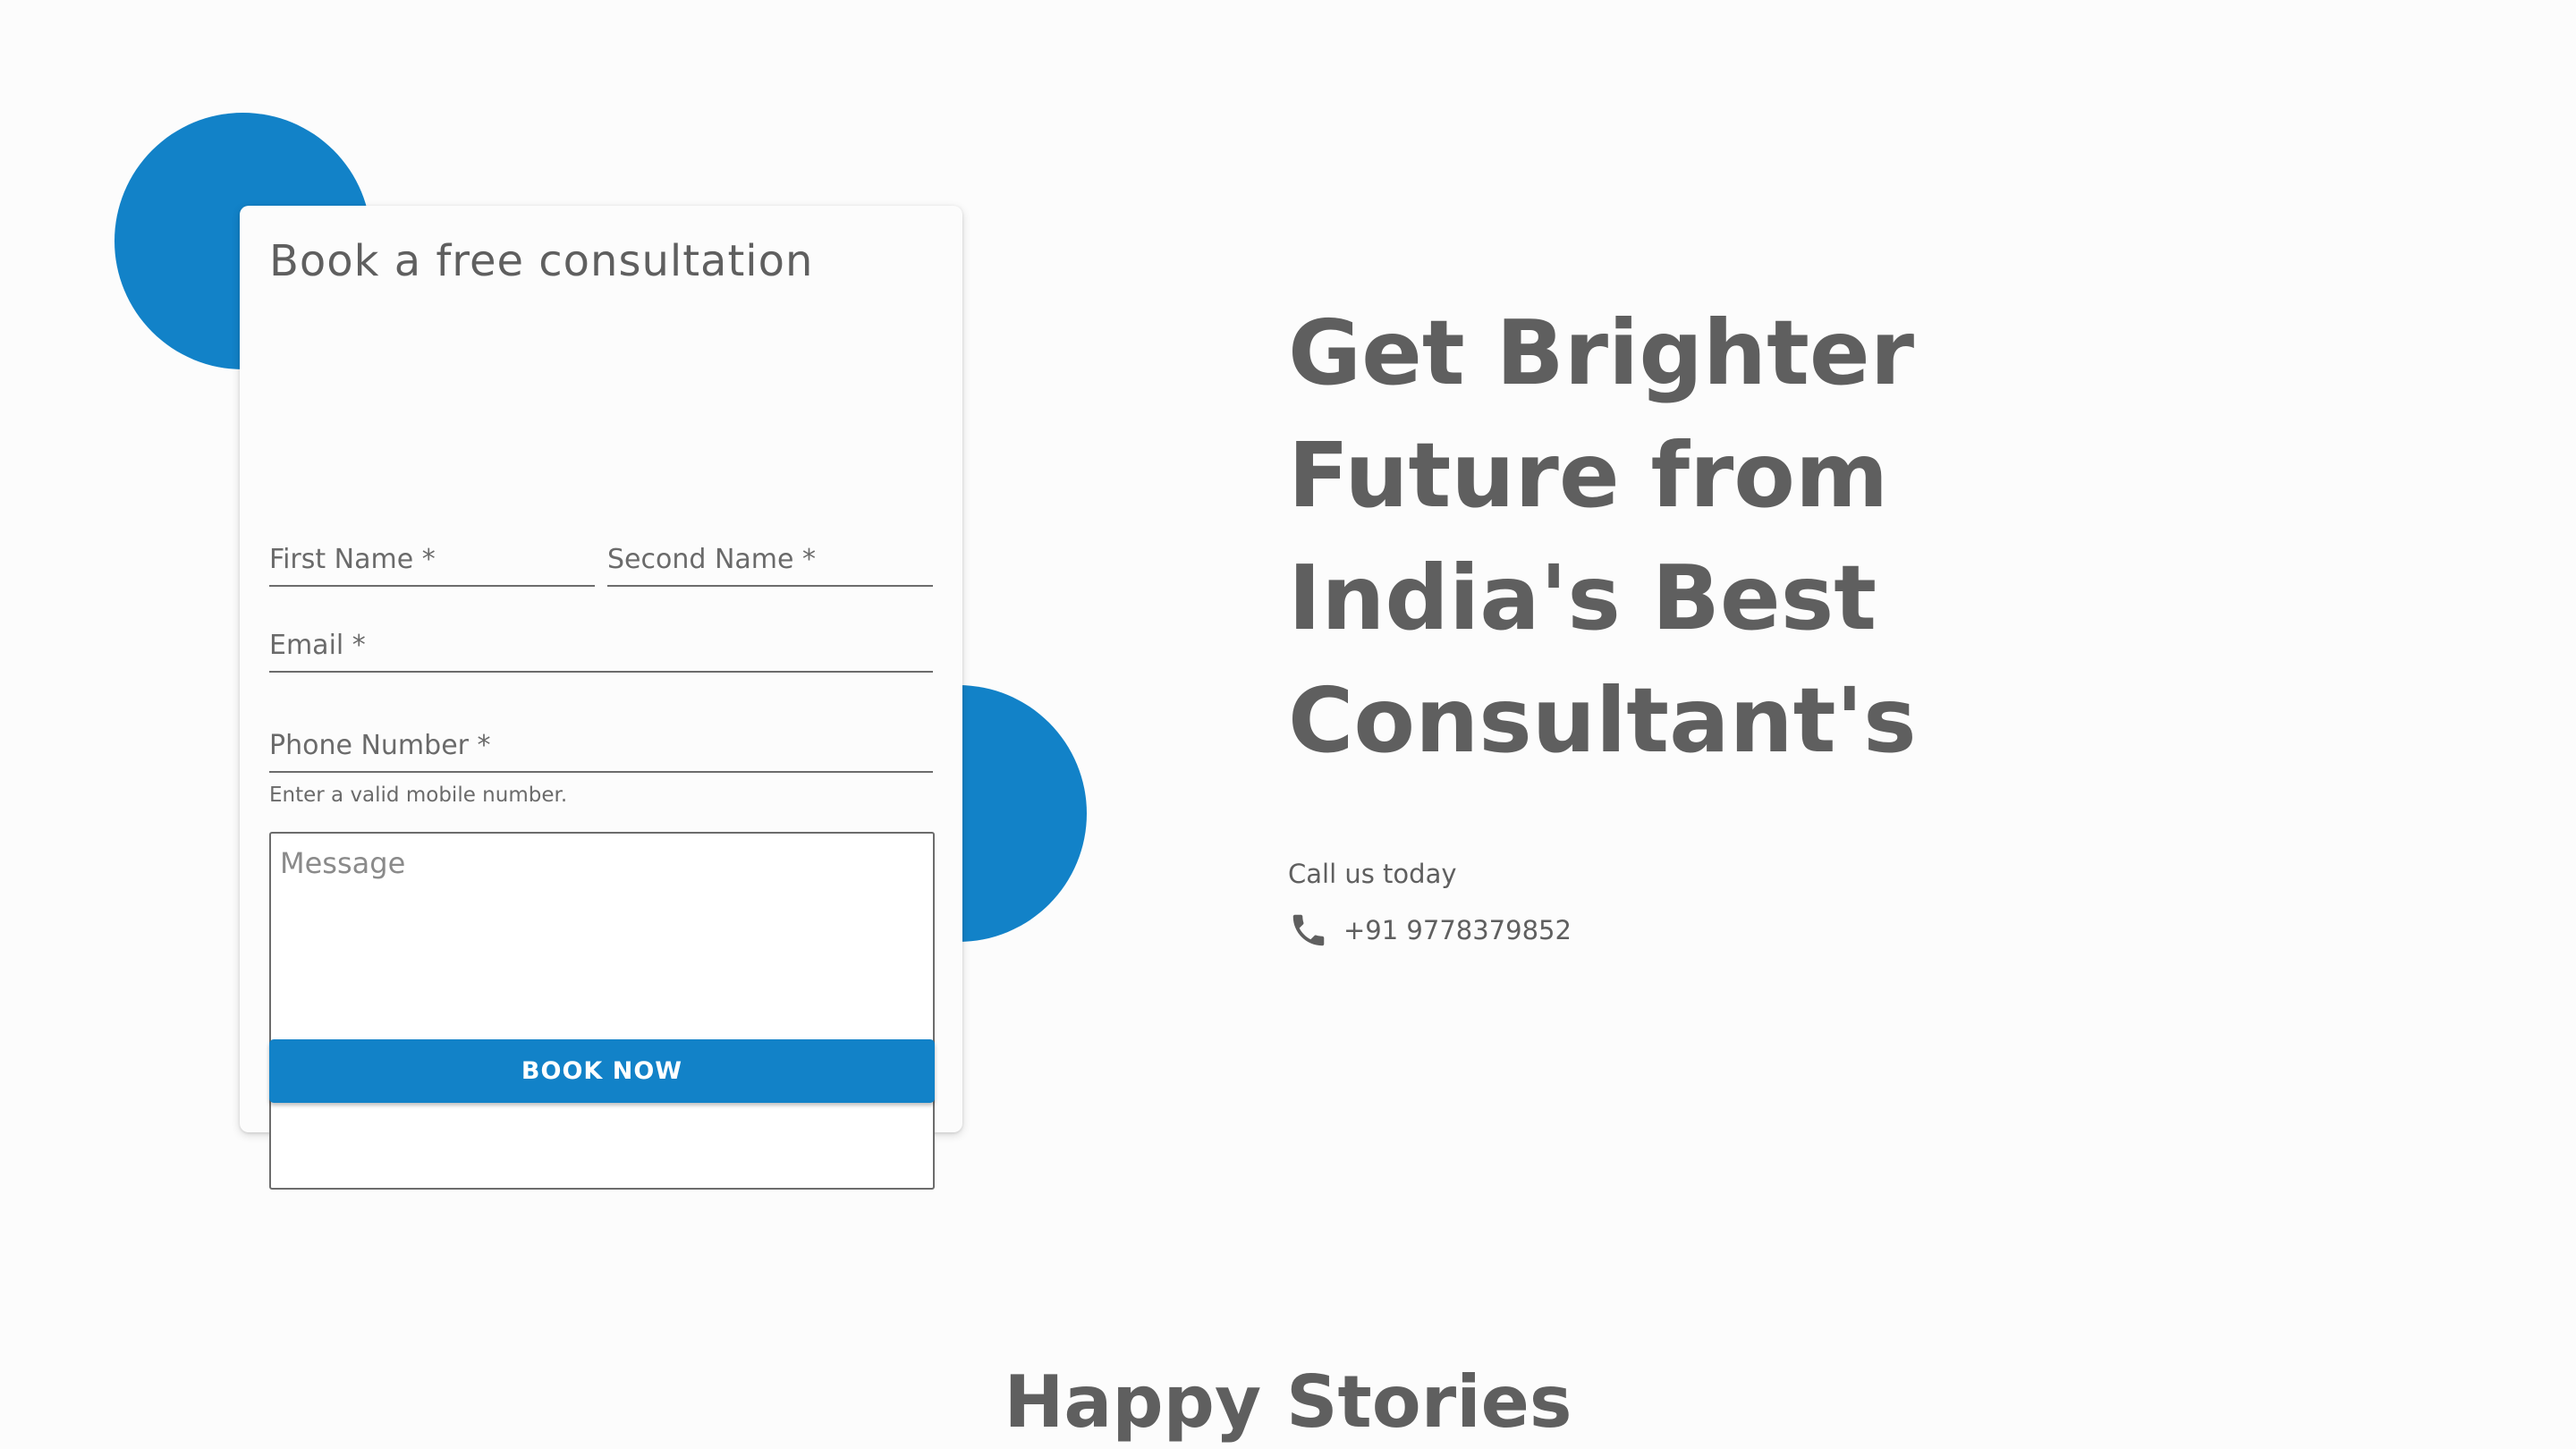  What do you see at coordinates (602, 1011) in the screenshot?
I see `message-textarea: Message` at bounding box center [602, 1011].